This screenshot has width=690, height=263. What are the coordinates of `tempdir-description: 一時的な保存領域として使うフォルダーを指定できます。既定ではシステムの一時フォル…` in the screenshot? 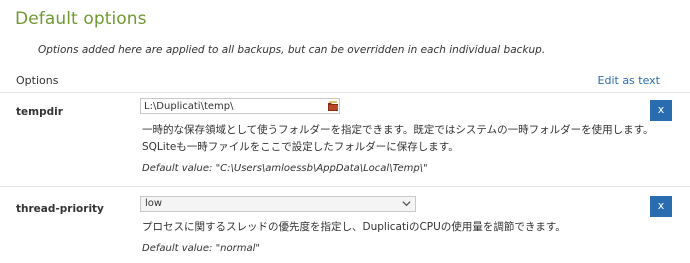 It's located at (398, 139).